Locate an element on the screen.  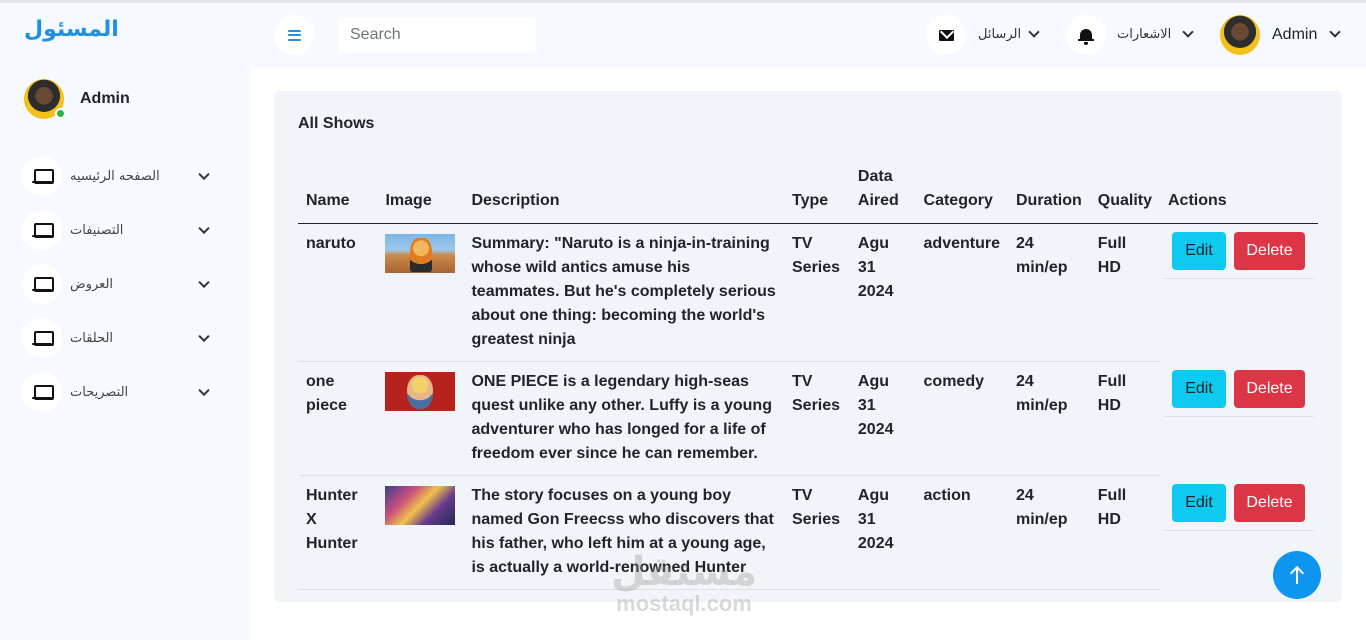
messages-label: الرسائل is located at coordinates (999, 34).